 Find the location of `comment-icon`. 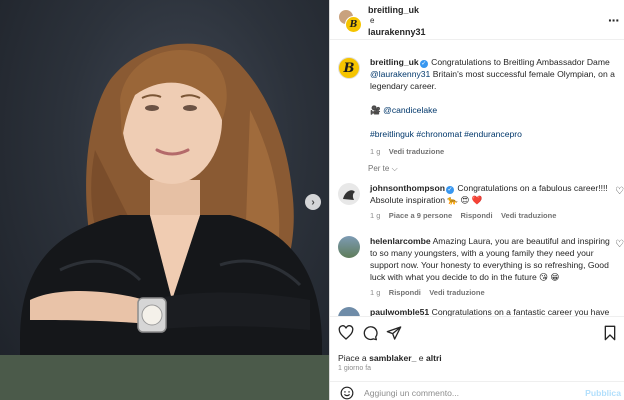

comment-icon is located at coordinates (370, 333).